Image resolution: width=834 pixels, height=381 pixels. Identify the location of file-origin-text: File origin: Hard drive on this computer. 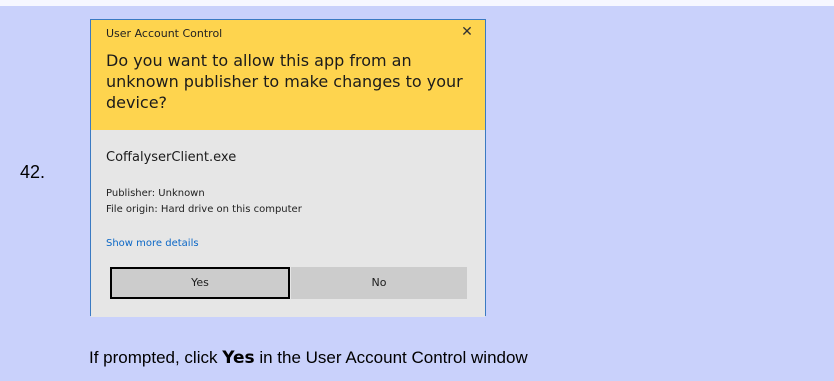
(204, 209).